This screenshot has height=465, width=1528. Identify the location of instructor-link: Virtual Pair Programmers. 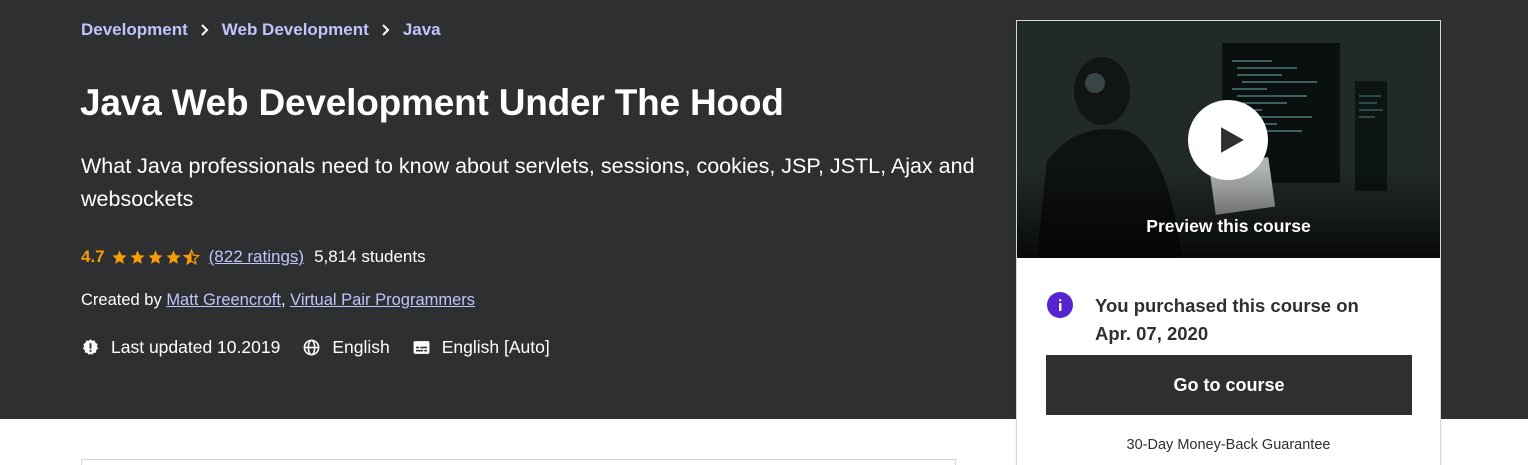
(382, 300).